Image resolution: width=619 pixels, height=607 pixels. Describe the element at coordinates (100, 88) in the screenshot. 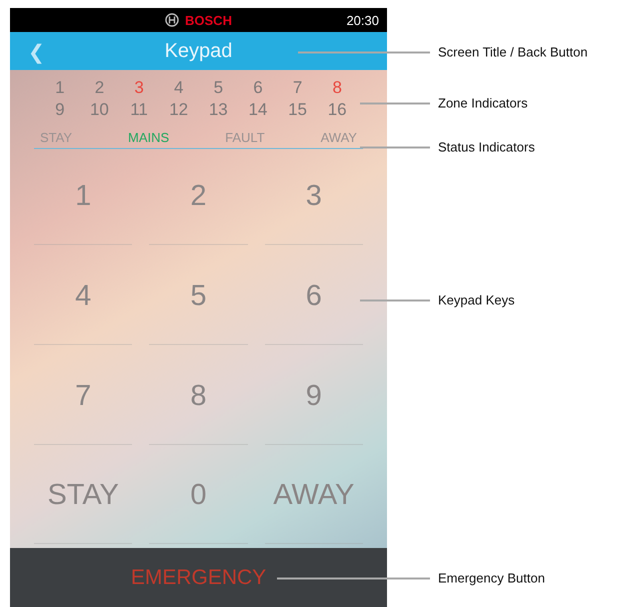

I see `zone-indicator: 2` at that location.